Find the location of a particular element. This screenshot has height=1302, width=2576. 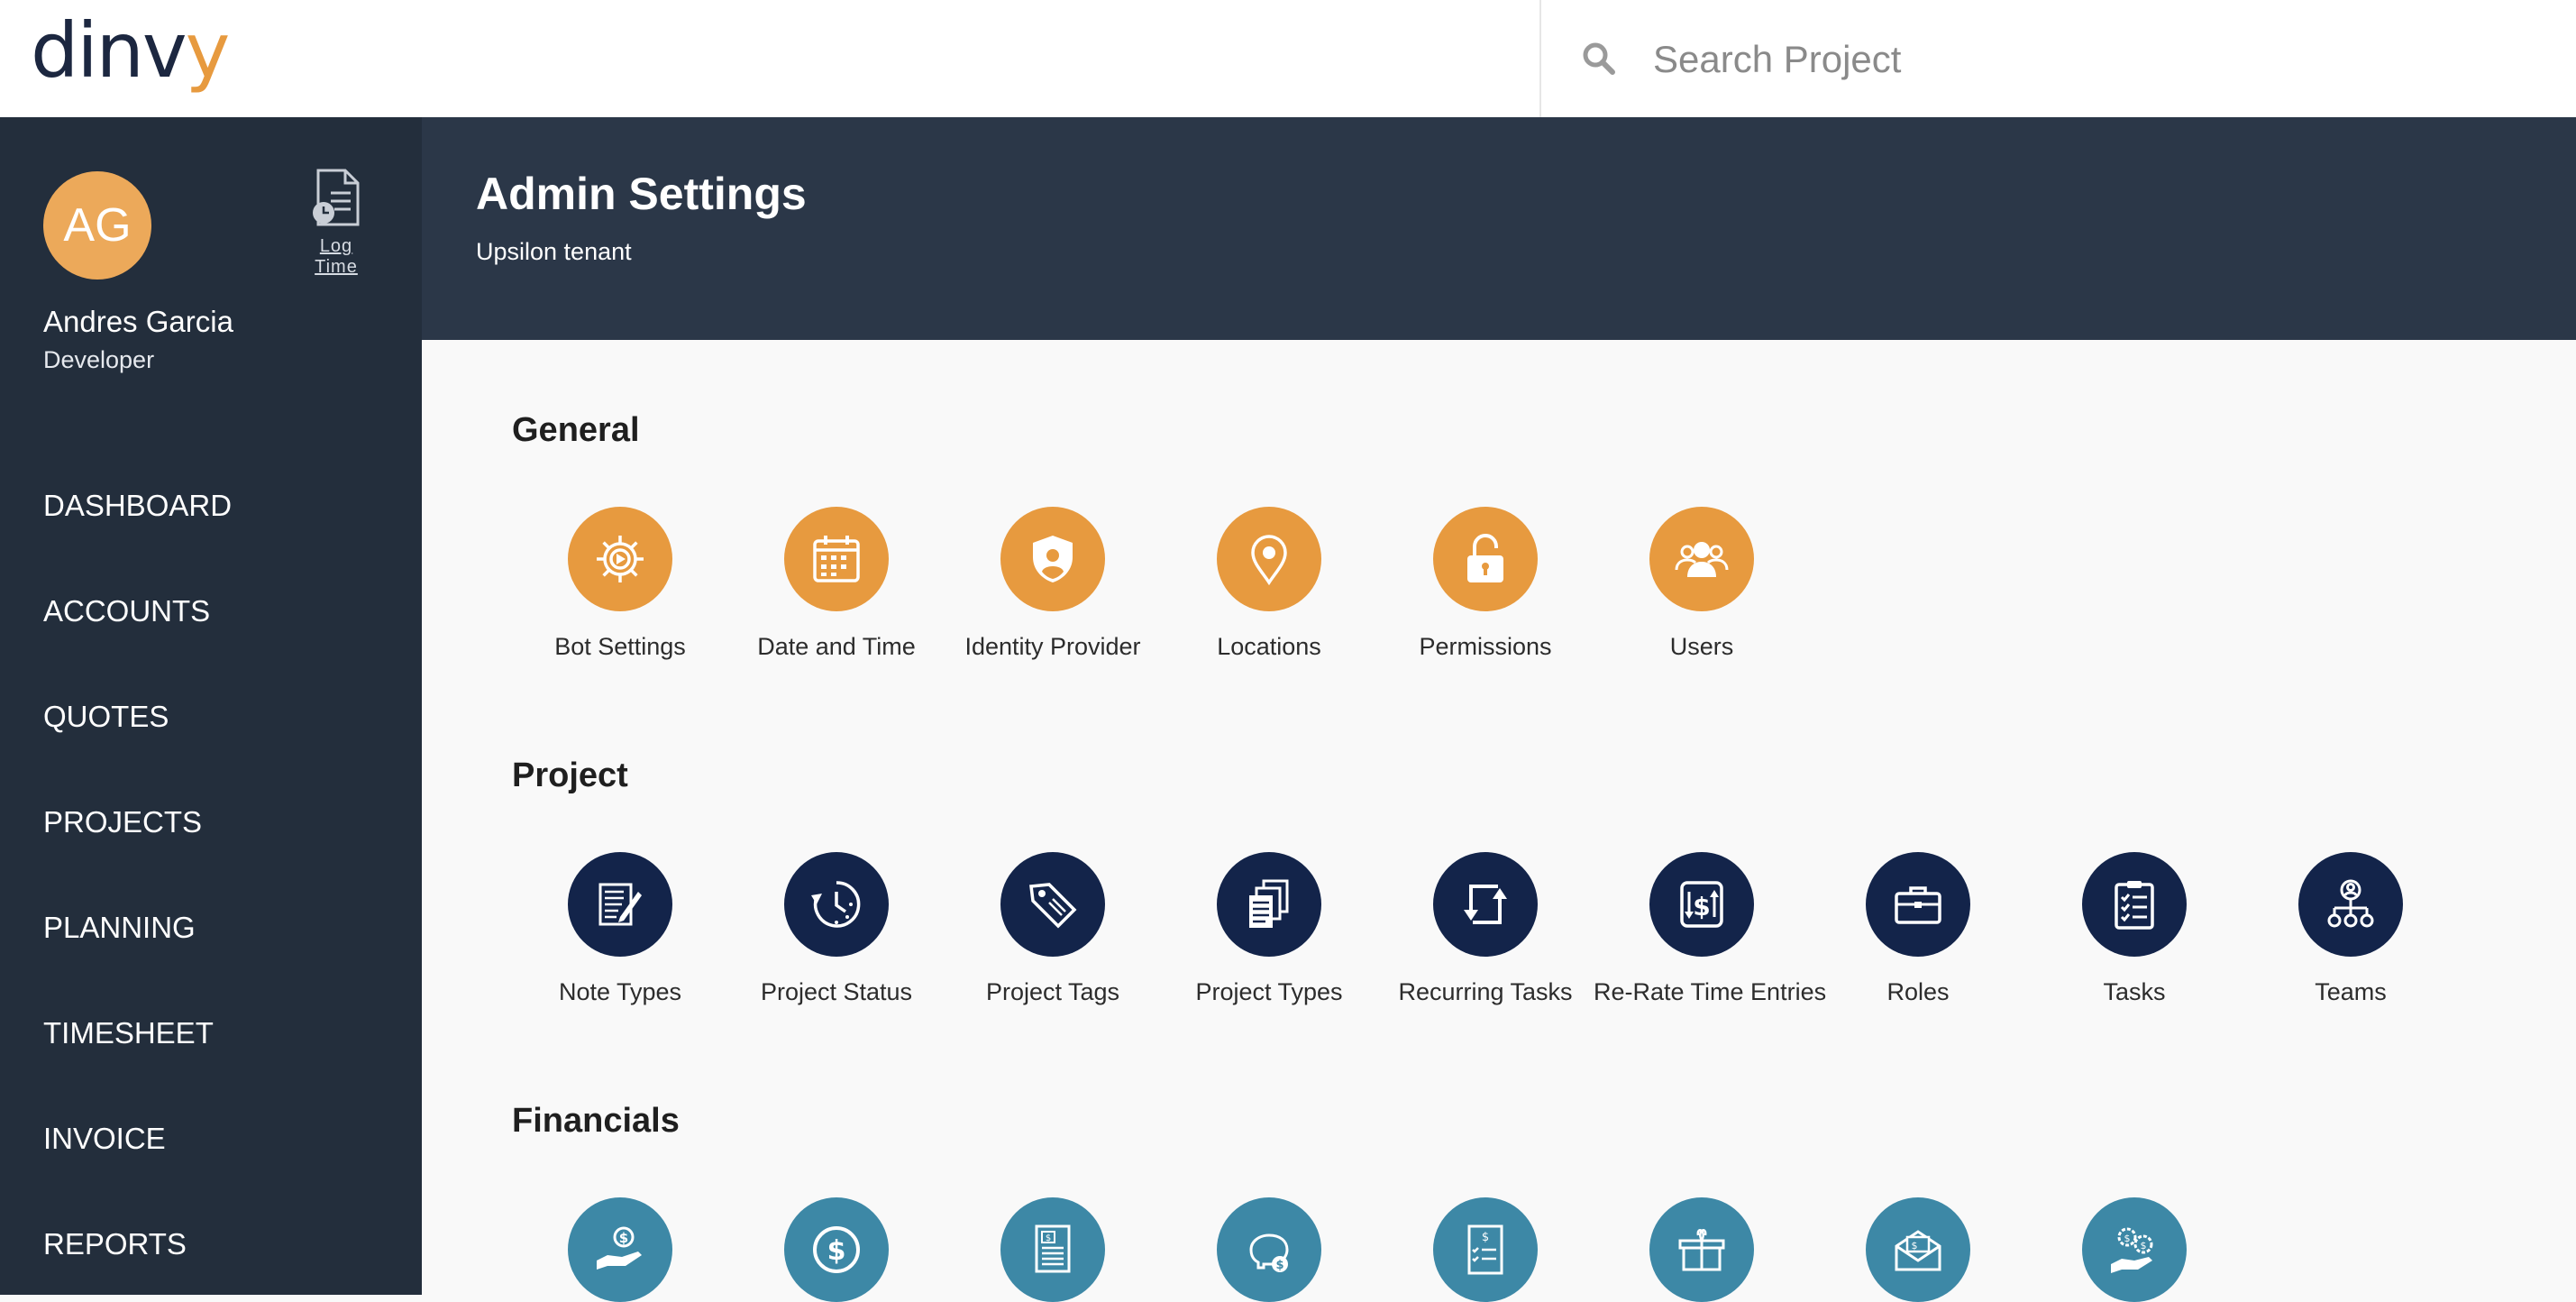

setting-date-and-time: Date and Time is located at coordinates (836, 584).